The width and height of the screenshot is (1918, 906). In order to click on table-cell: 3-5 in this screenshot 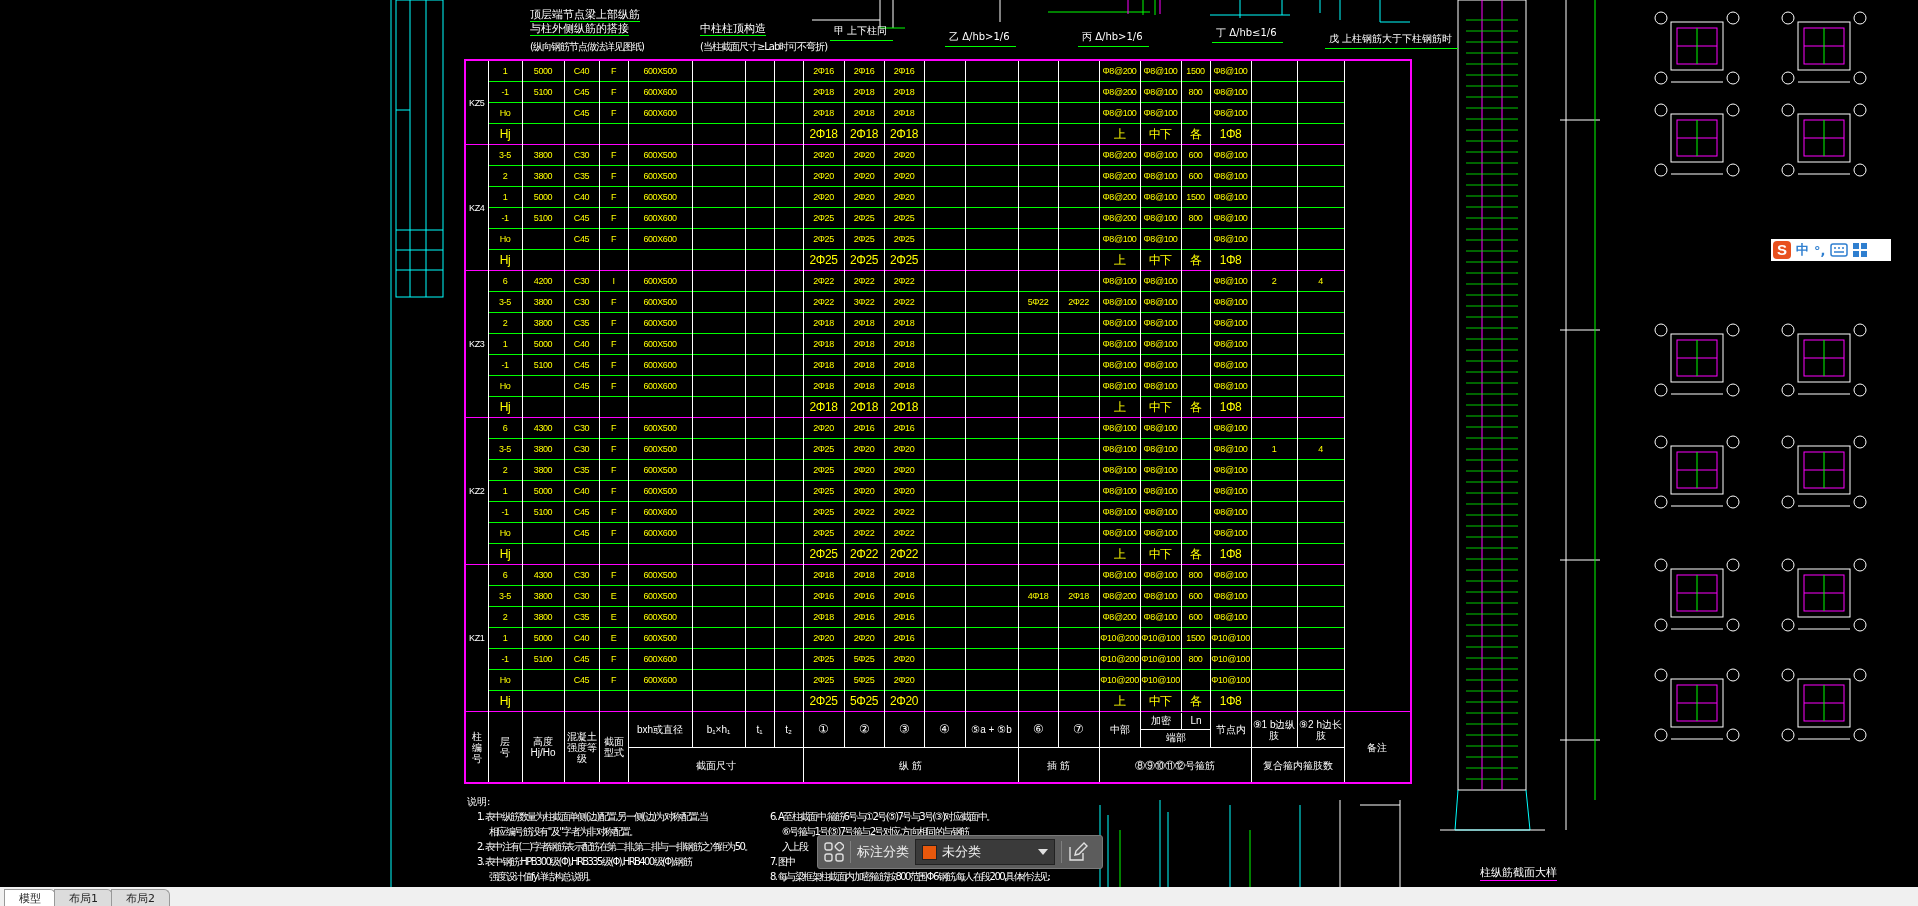, I will do `click(505, 596)`.